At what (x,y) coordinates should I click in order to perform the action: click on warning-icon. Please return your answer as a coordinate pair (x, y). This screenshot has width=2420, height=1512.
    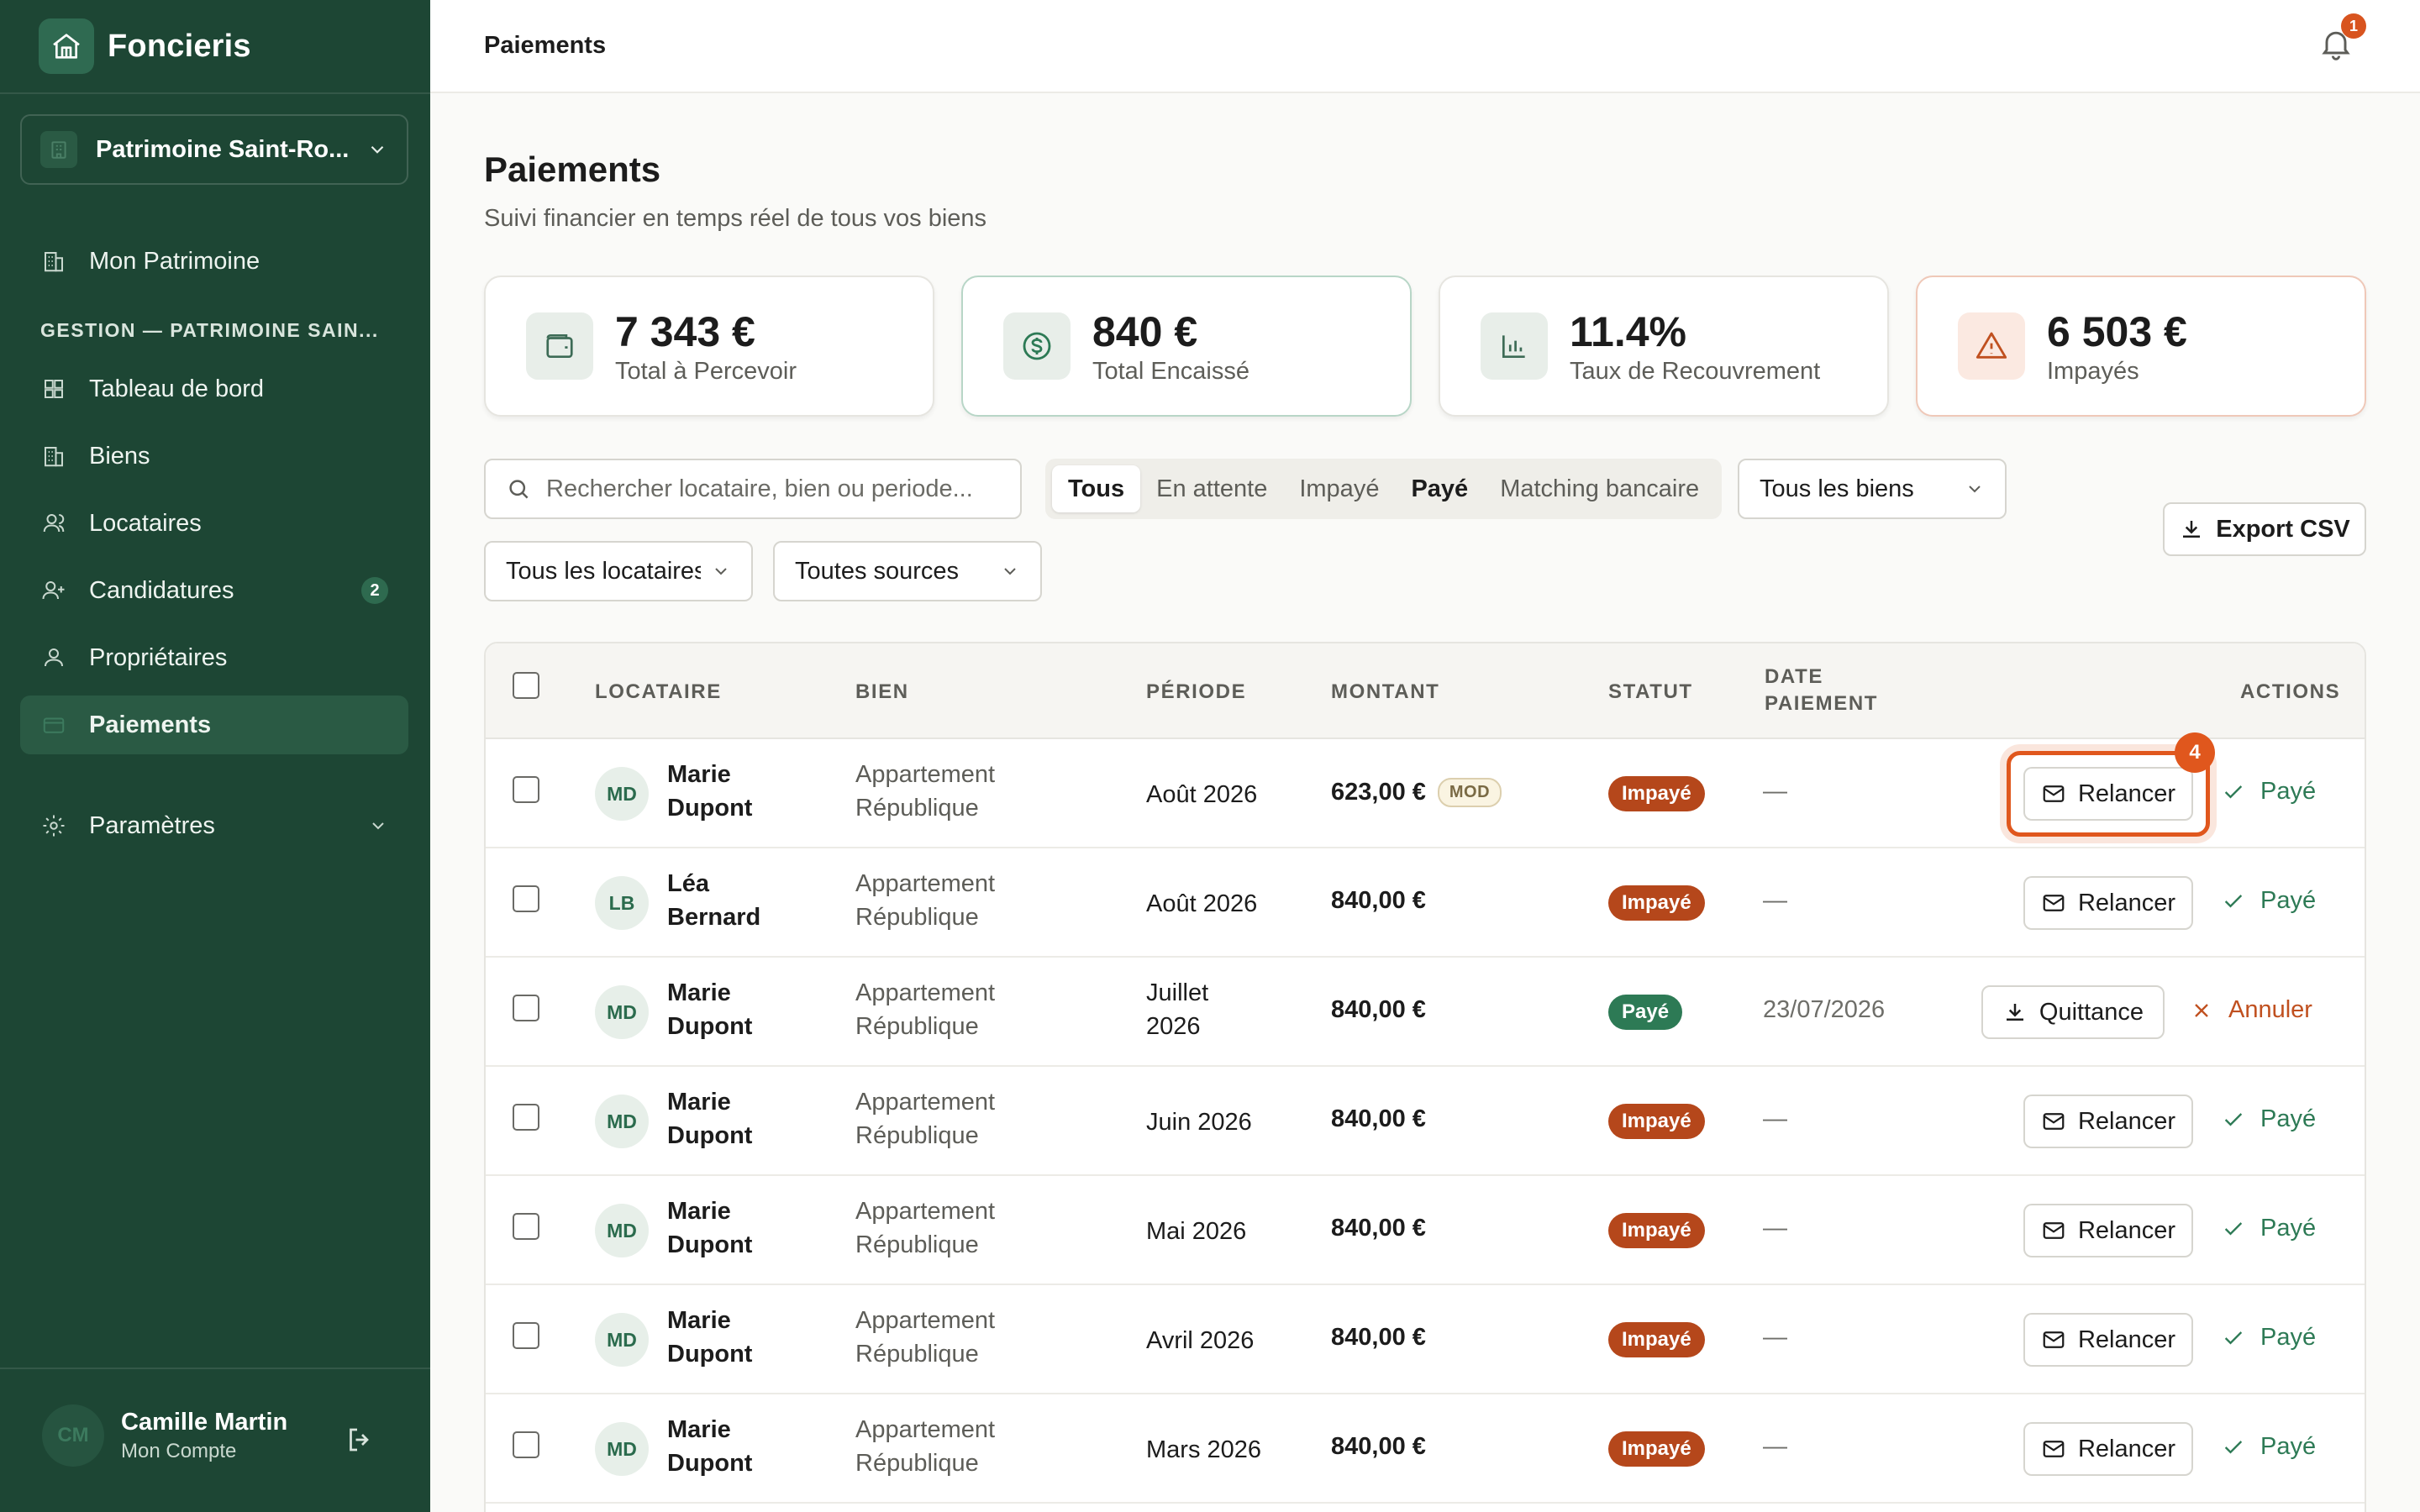
    Looking at the image, I should click on (1991, 346).